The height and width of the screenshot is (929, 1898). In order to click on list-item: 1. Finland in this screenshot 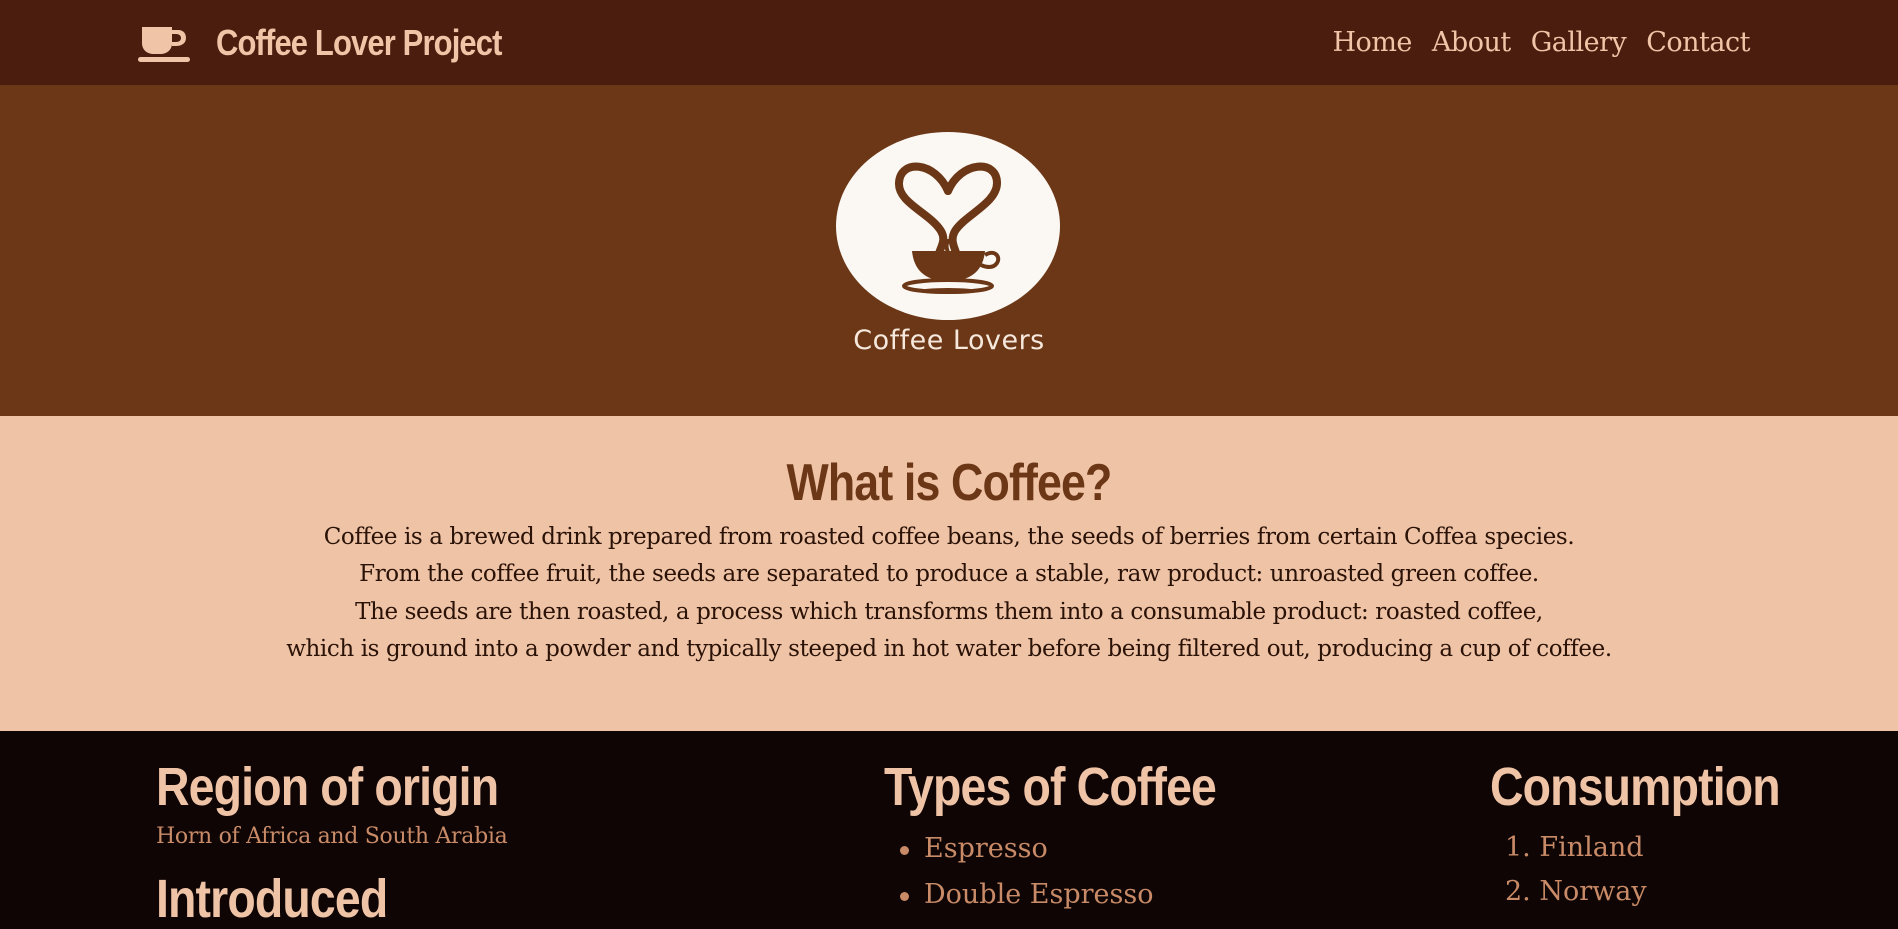, I will do `click(1574, 847)`.